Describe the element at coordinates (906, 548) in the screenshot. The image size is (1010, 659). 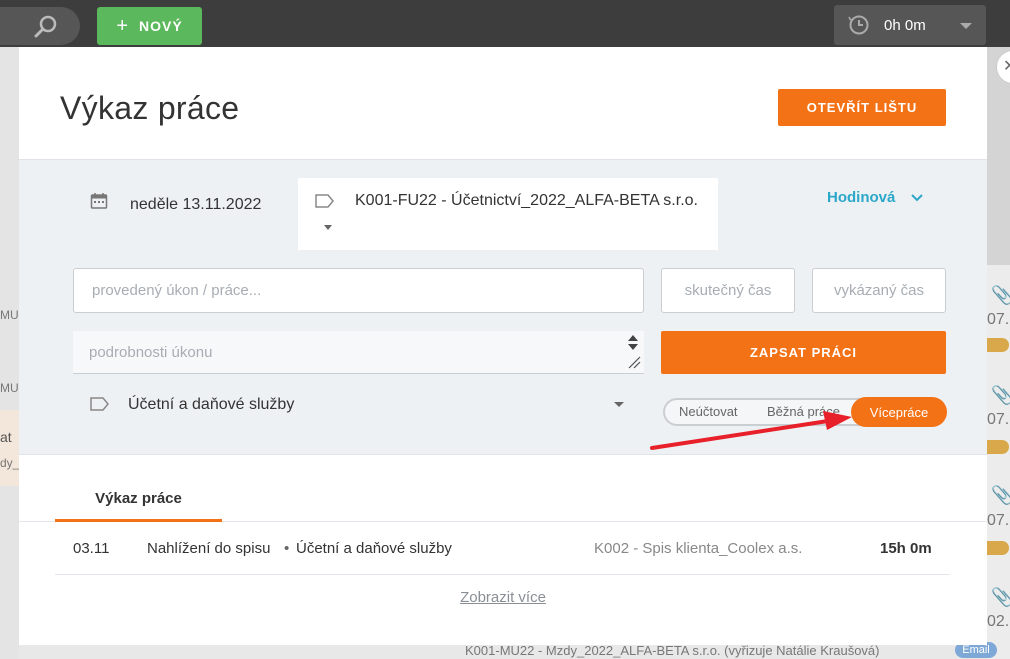
I see `entry-duration: 15h 0m` at that location.